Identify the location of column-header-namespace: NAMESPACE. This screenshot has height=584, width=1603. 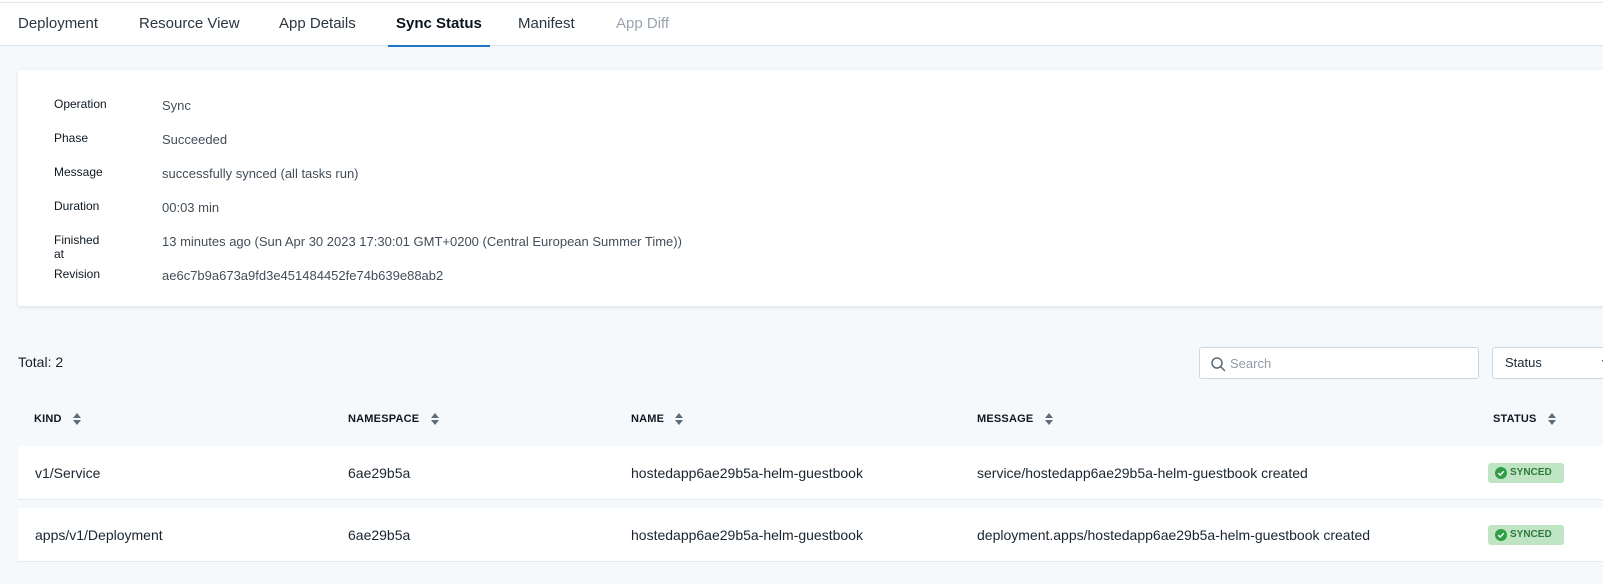
(393, 419).